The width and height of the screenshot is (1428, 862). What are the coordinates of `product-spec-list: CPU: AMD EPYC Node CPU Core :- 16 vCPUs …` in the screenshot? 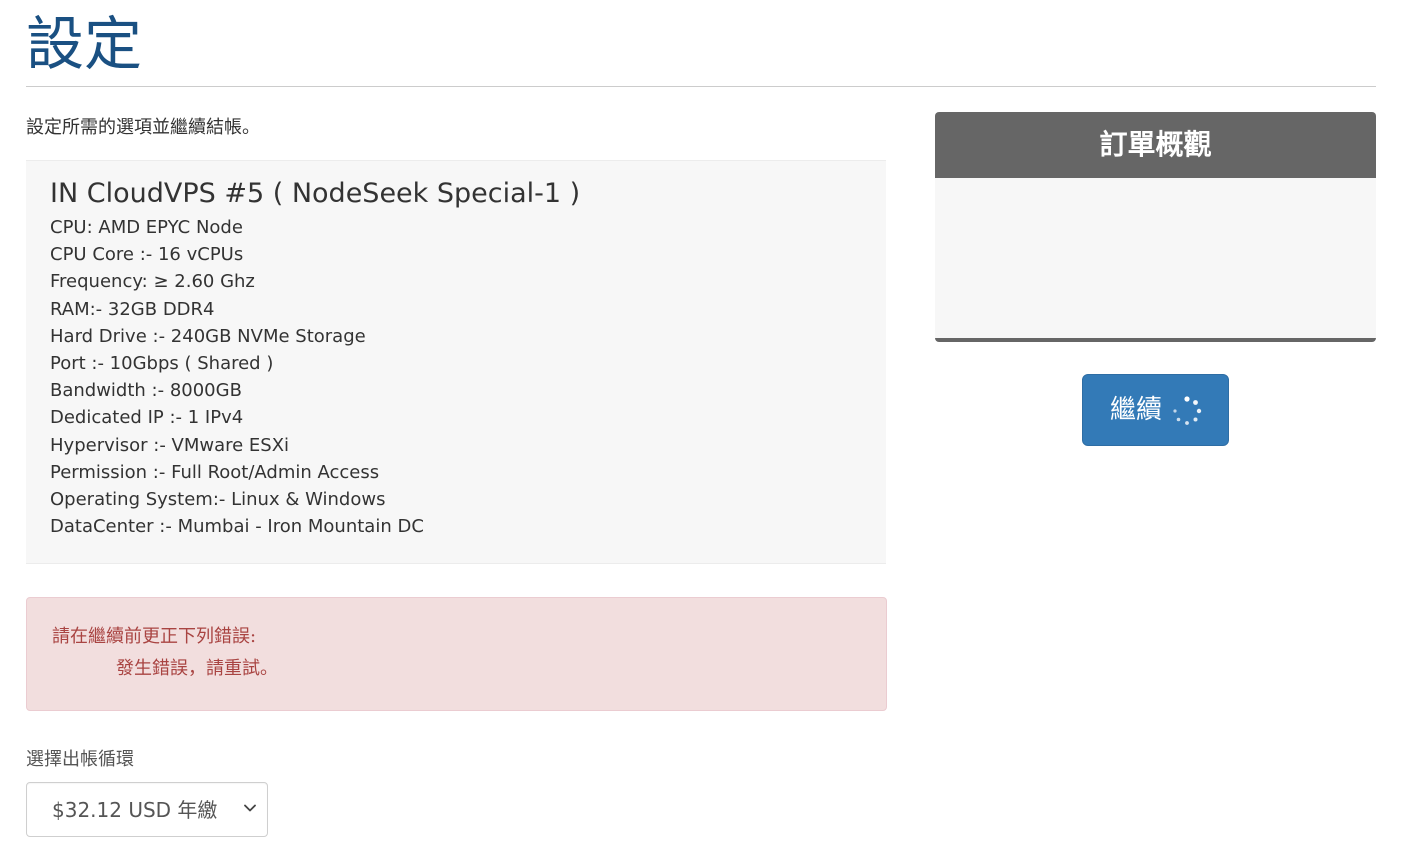 It's located at (237, 377).